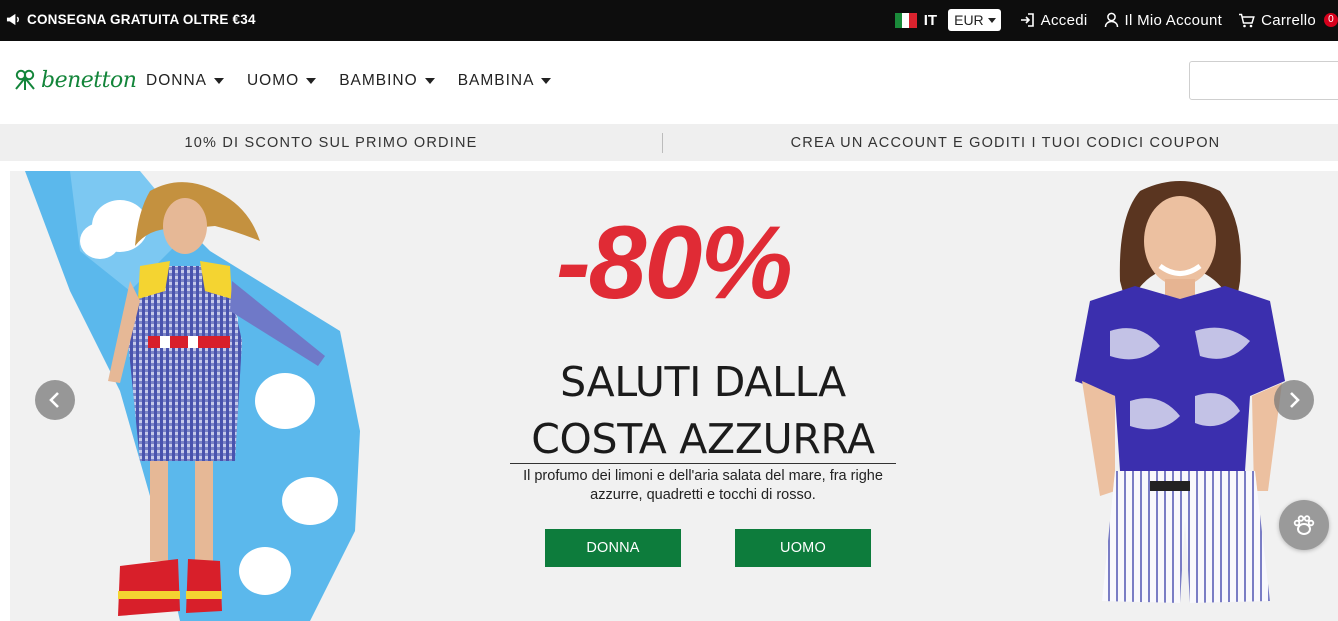  I want to click on login-icon, so click(1027, 20).